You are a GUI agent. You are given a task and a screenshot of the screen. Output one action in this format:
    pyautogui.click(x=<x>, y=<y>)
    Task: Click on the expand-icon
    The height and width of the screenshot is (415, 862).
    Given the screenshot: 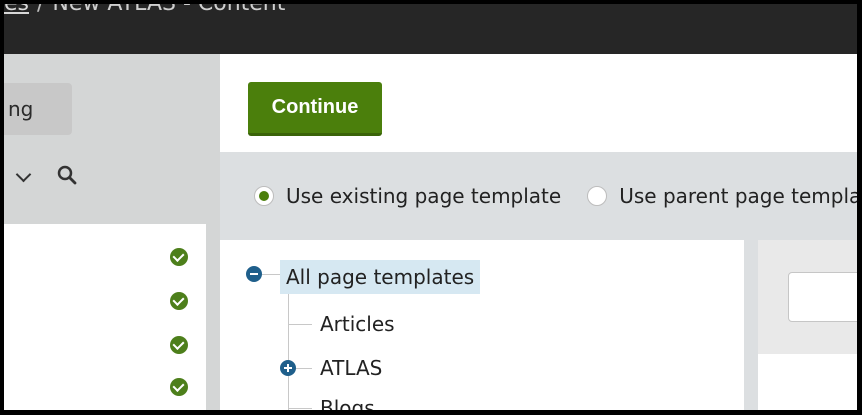 What is the action you would take?
    pyautogui.click(x=288, y=368)
    